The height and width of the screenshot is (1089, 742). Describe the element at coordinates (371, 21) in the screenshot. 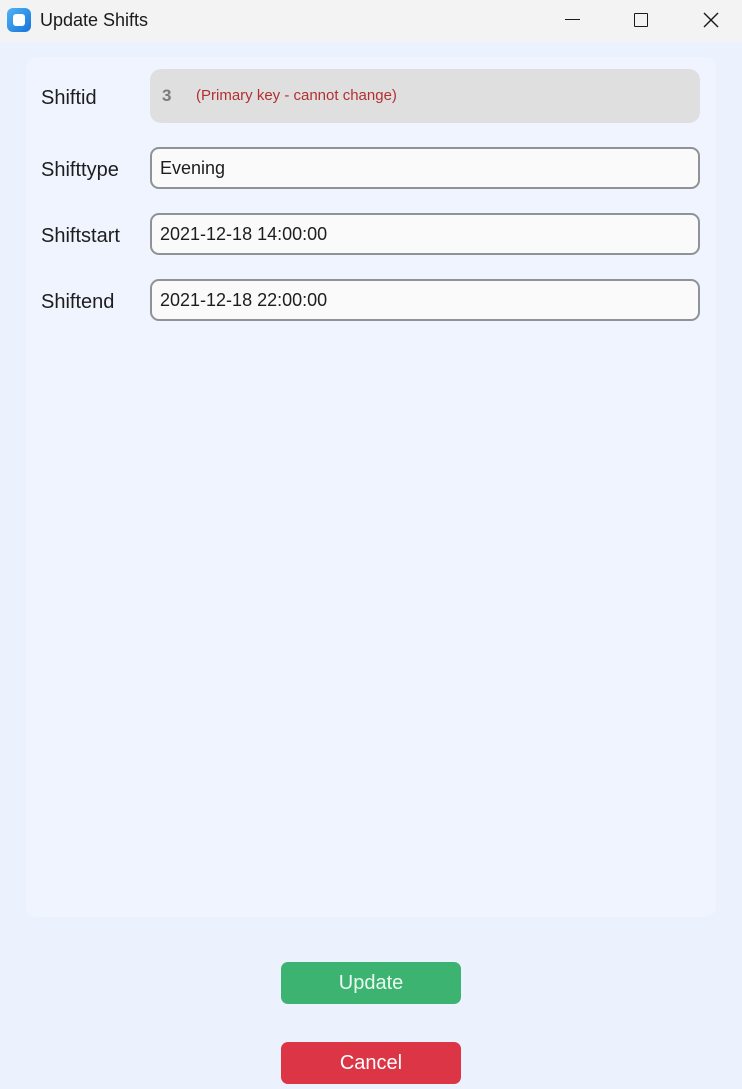

I see `title-bar: Update Shifts` at that location.